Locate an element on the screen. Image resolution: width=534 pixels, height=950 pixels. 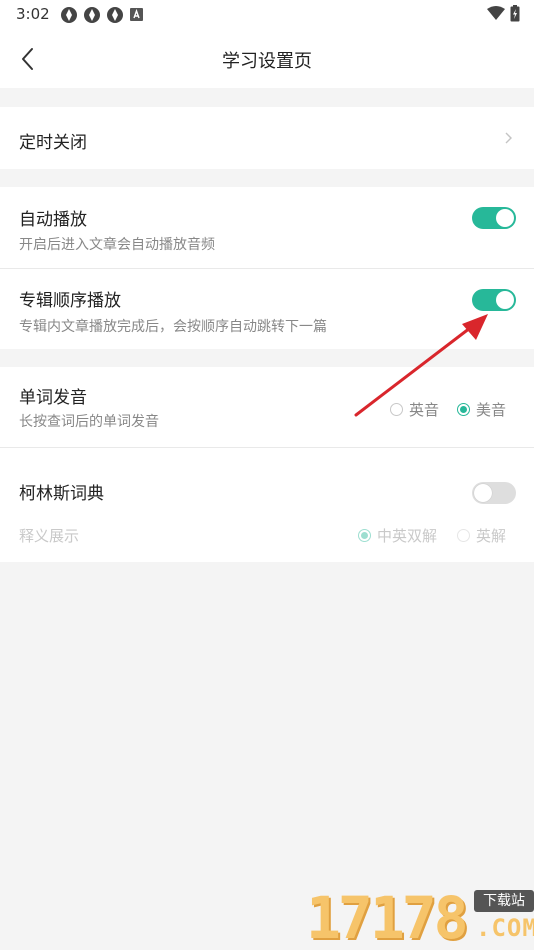
setting-title: 单词发音 is located at coordinates (53, 398).